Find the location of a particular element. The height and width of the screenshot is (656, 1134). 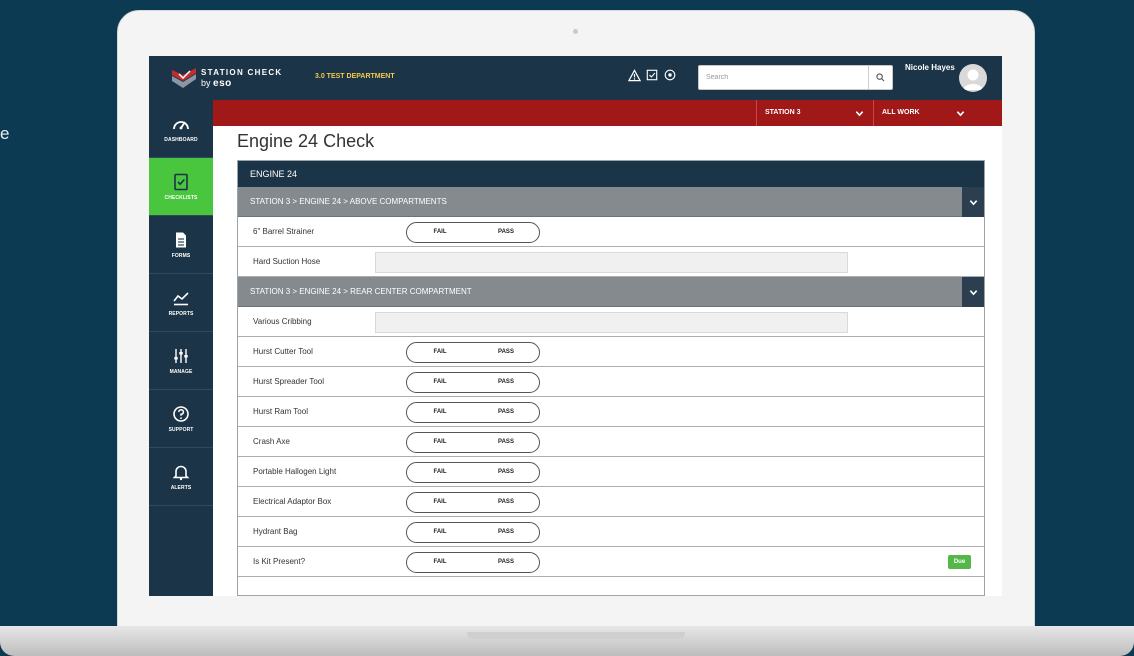

filter-bar: STATION 3 ALL WORK is located at coordinates (607, 113).